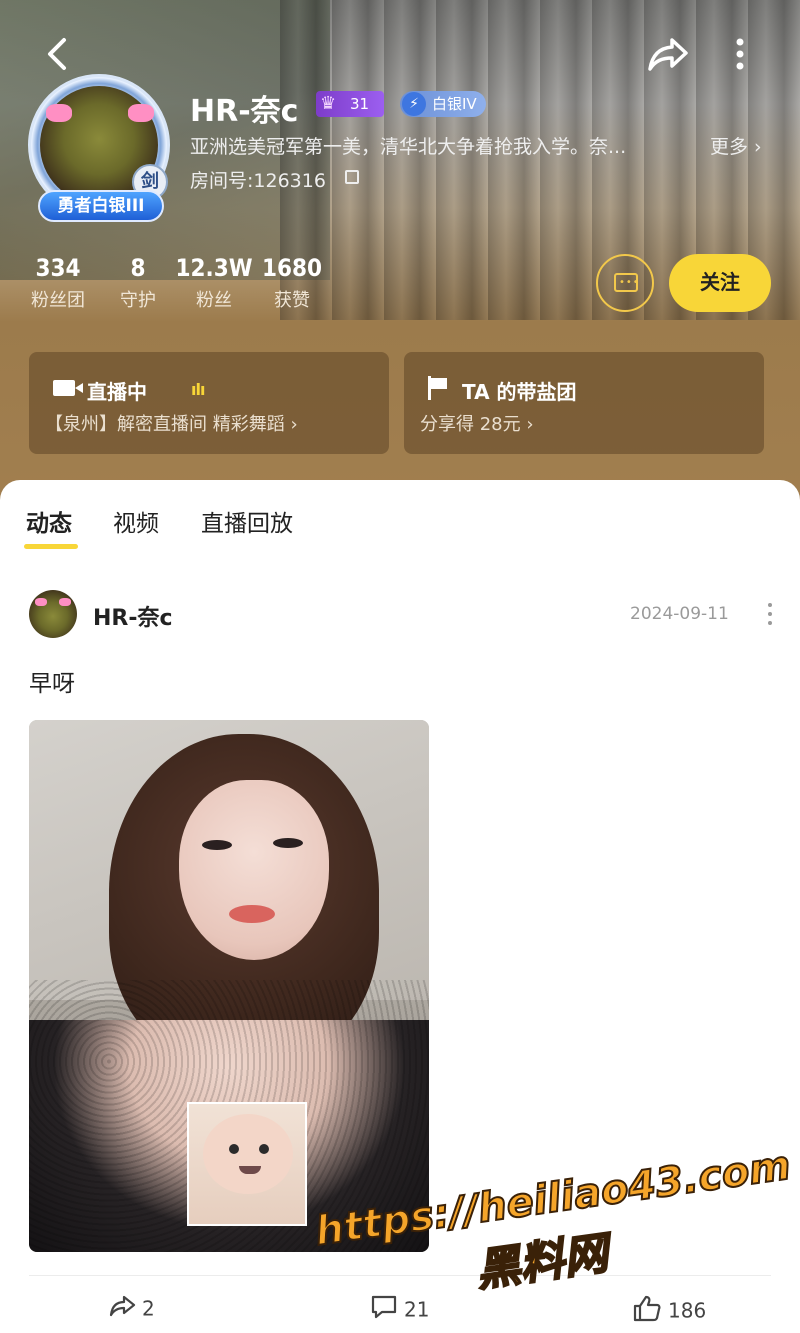 This screenshot has width=800, height=1333. I want to click on tab-bar: 动态 视频 直播回放, so click(400, 529).